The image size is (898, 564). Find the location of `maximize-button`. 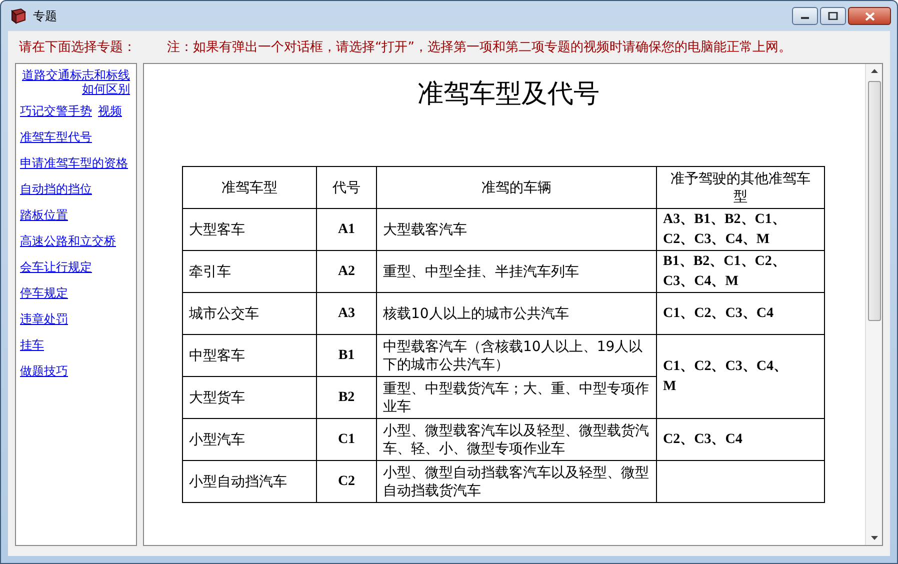

maximize-button is located at coordinates (833, 16).